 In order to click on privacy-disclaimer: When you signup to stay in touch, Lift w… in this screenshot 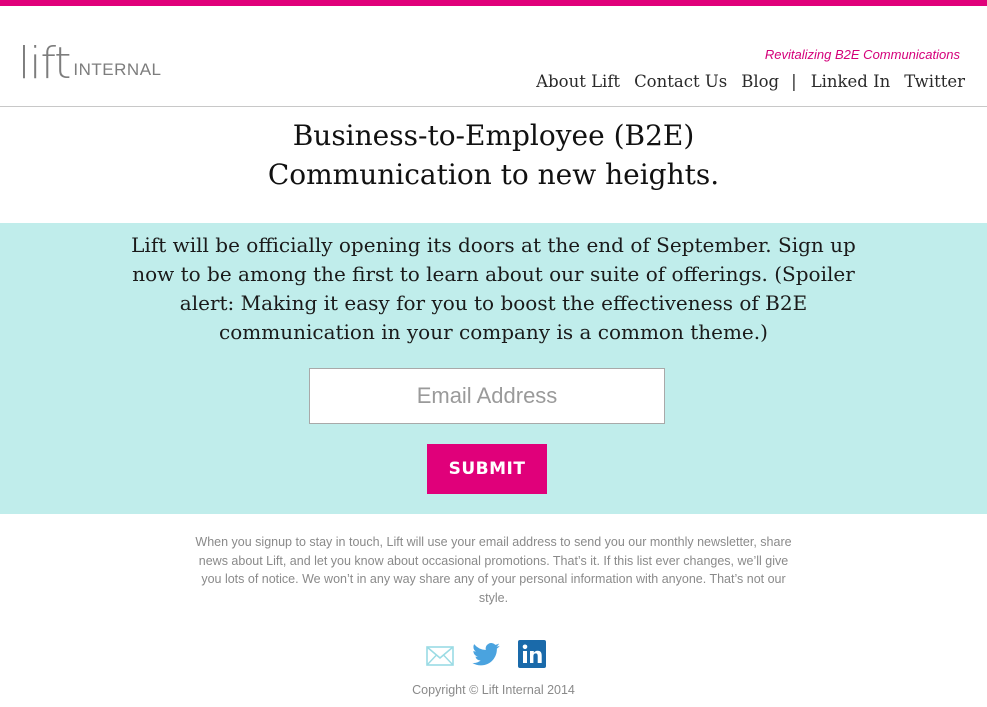, I will do `click(493, 570)`.